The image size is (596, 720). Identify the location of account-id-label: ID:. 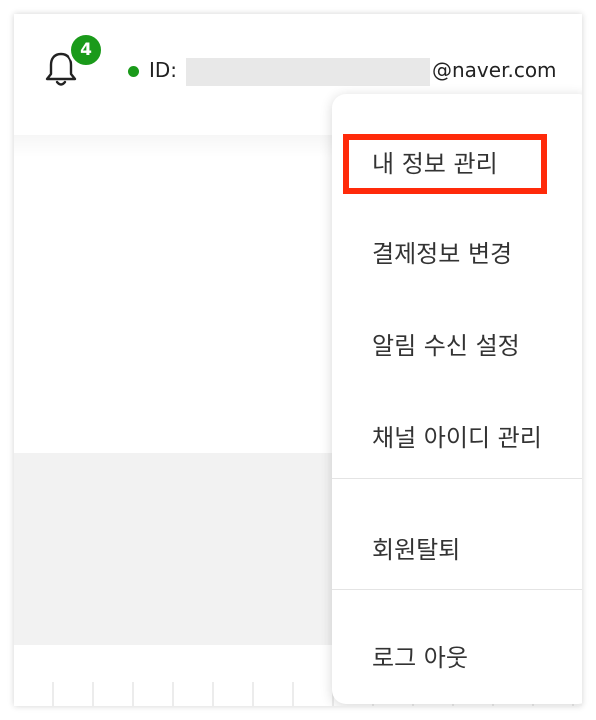
(163, 70).